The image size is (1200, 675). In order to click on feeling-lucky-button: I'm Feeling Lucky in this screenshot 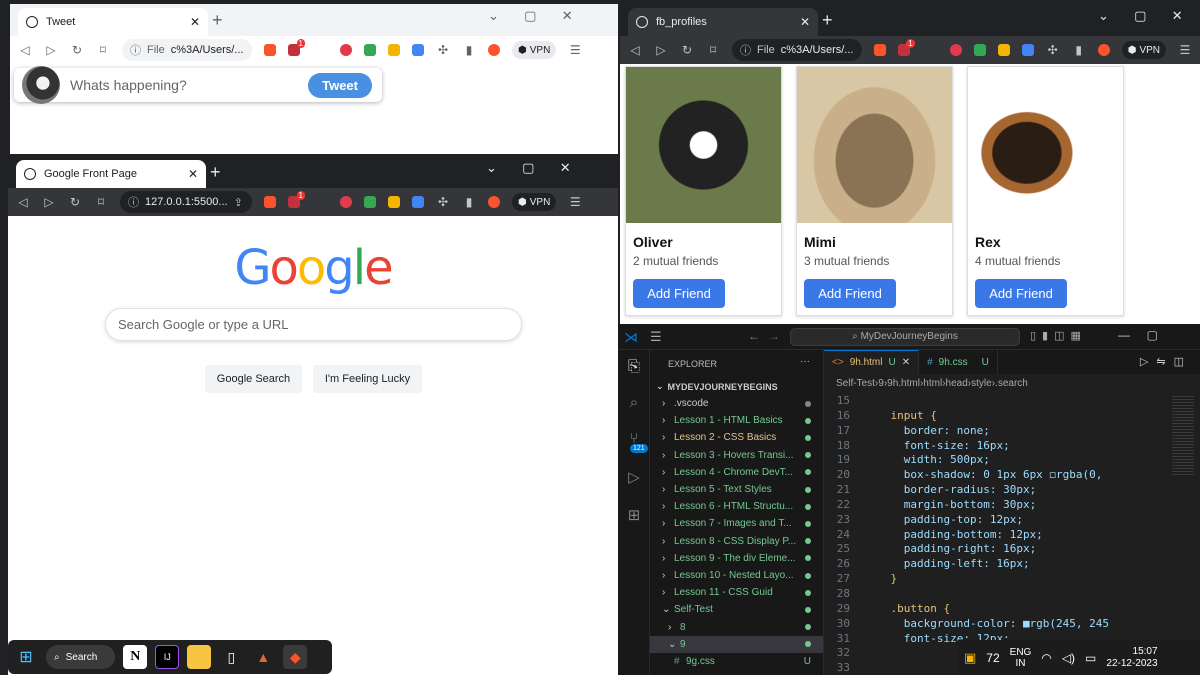, I will do `click(367, 379)`.